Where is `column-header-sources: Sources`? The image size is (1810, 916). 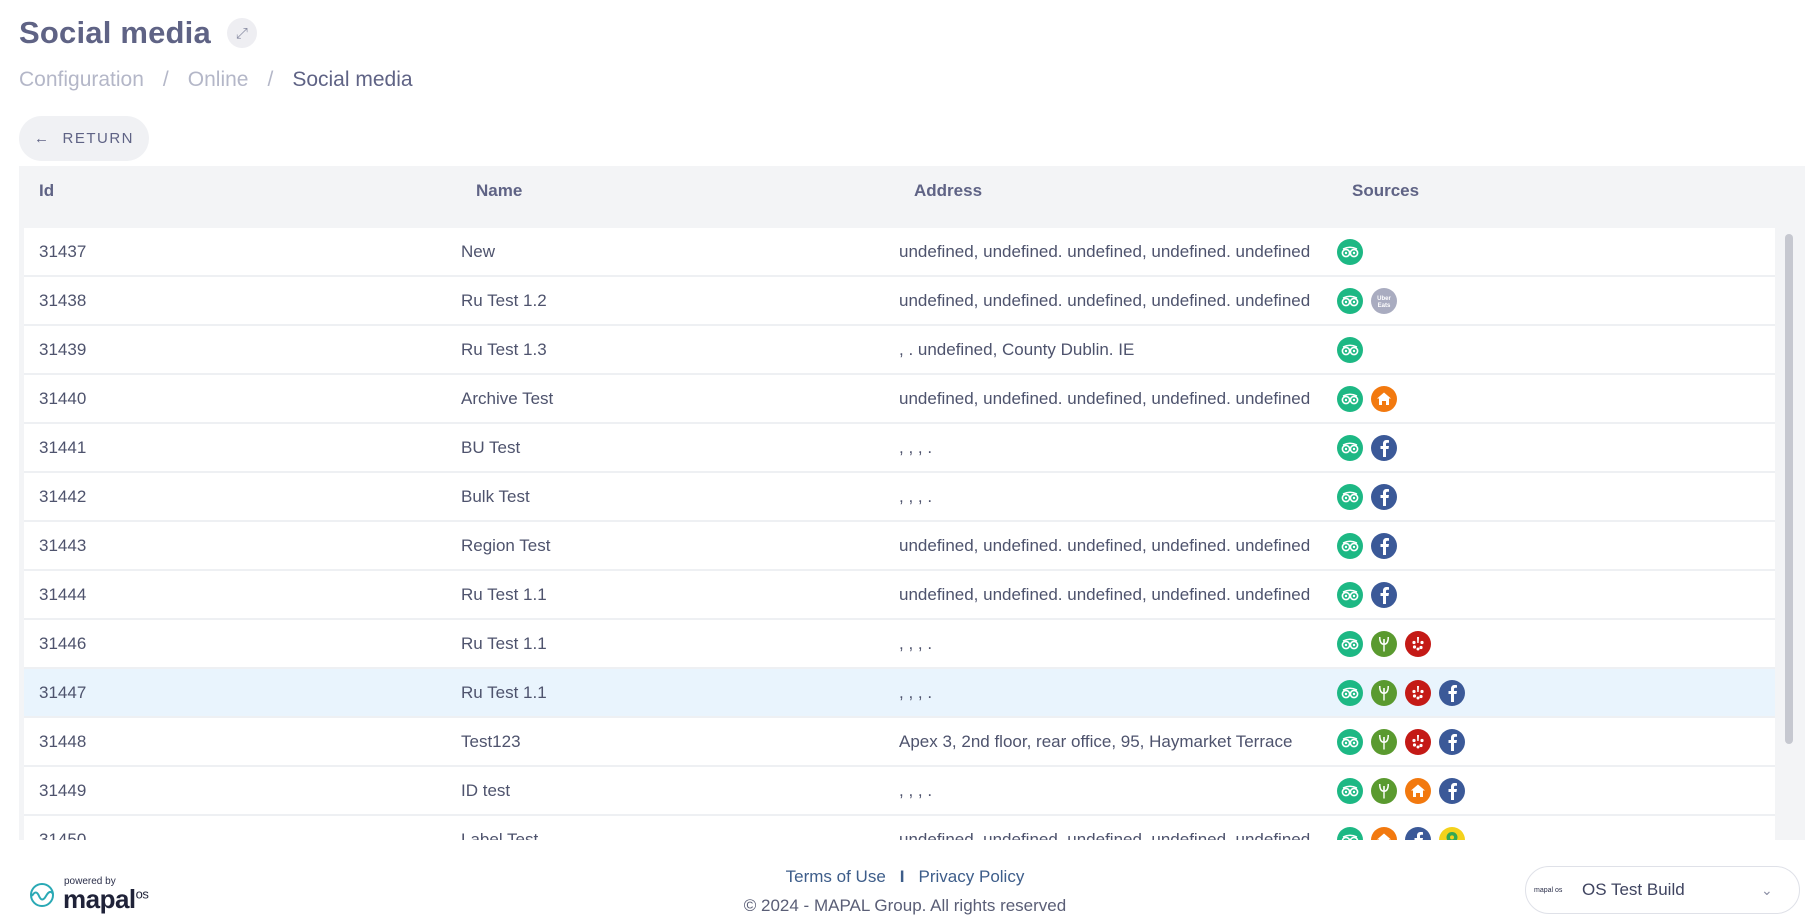 column-header-sources: Sources is located at coordinates (1568, 191).